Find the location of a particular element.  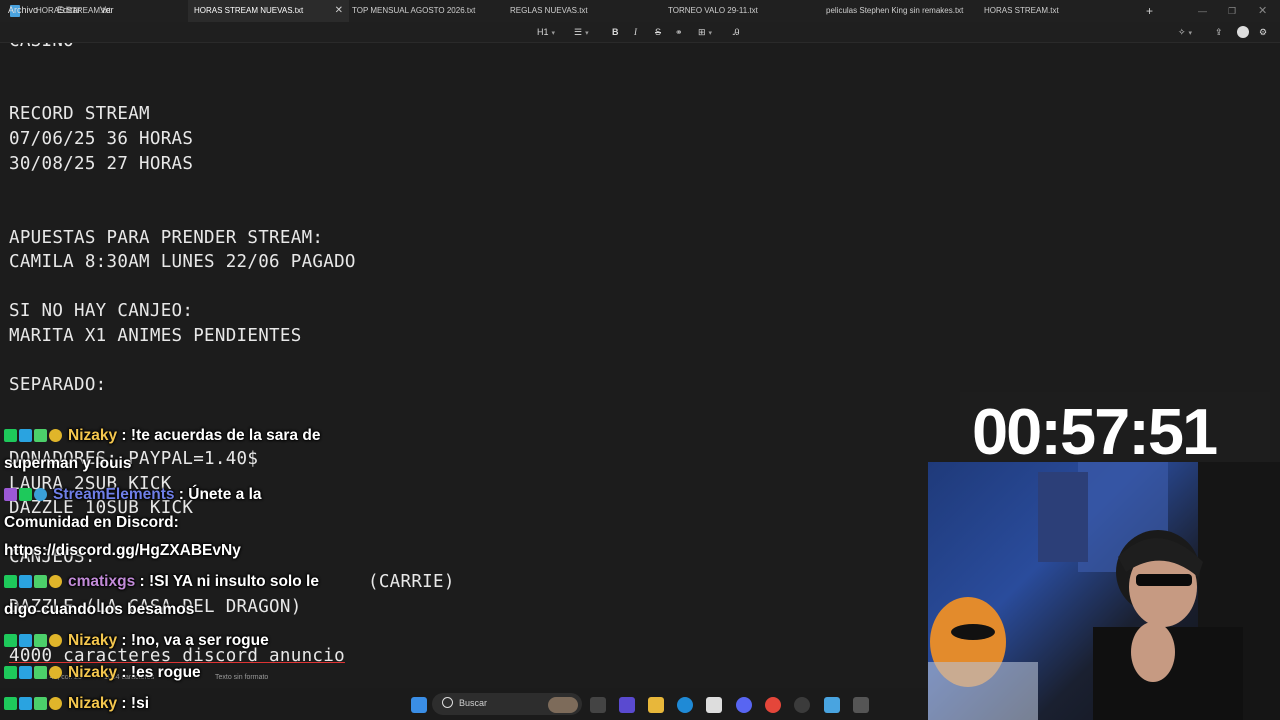

tab-reglas-nuevas: REGLAS NUEVAS.txt is located at coordinates (582, 11).